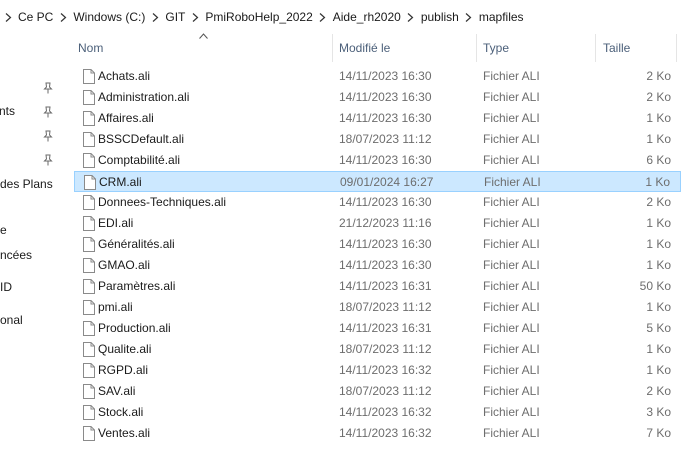 The width and height of the screenshot is (681, 452). What do you see at coordinates (367, 17) in the screenshot?
I see `breadcrumb-item-aide-rh2020: Aide_rh2020` at bounding box center [367, 17].